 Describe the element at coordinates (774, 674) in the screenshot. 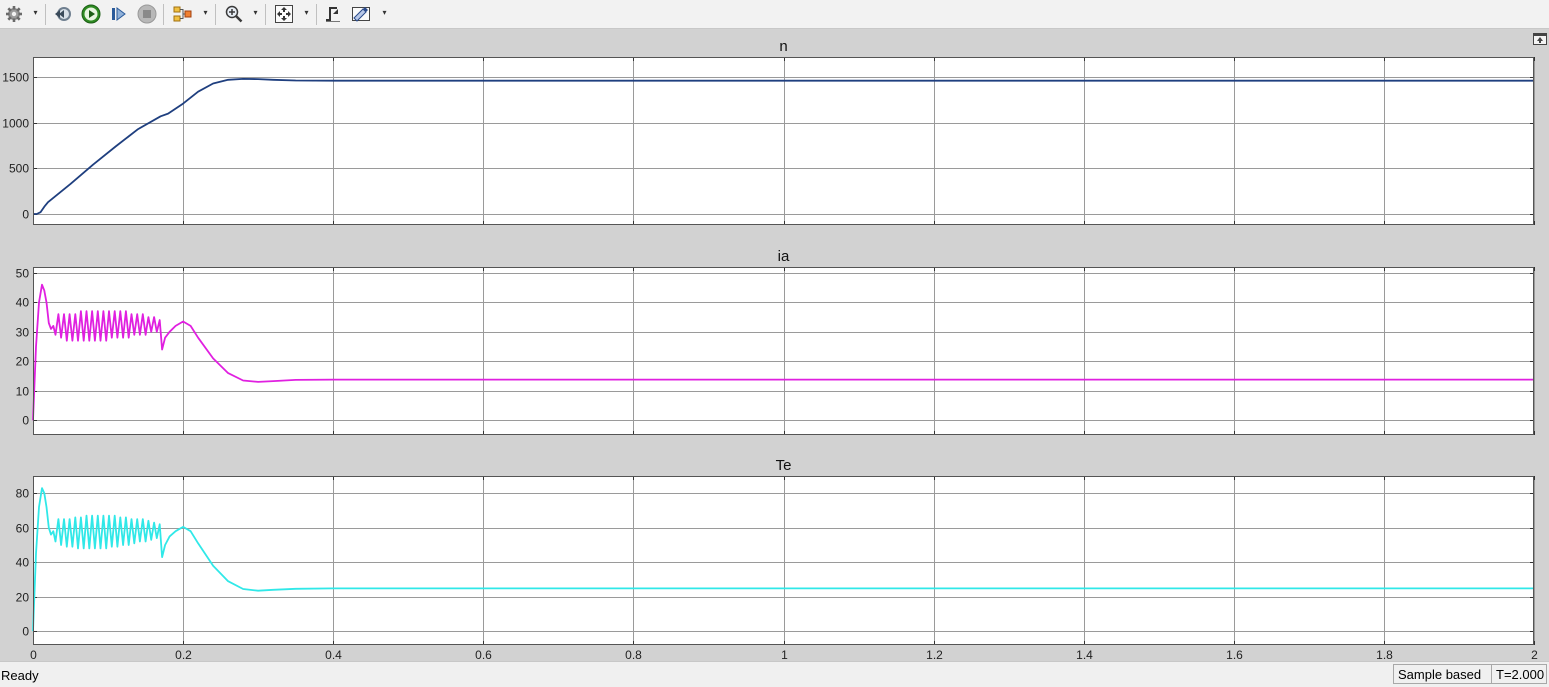

I see `status-bar: Ready Sample based T=2.000` at that location.